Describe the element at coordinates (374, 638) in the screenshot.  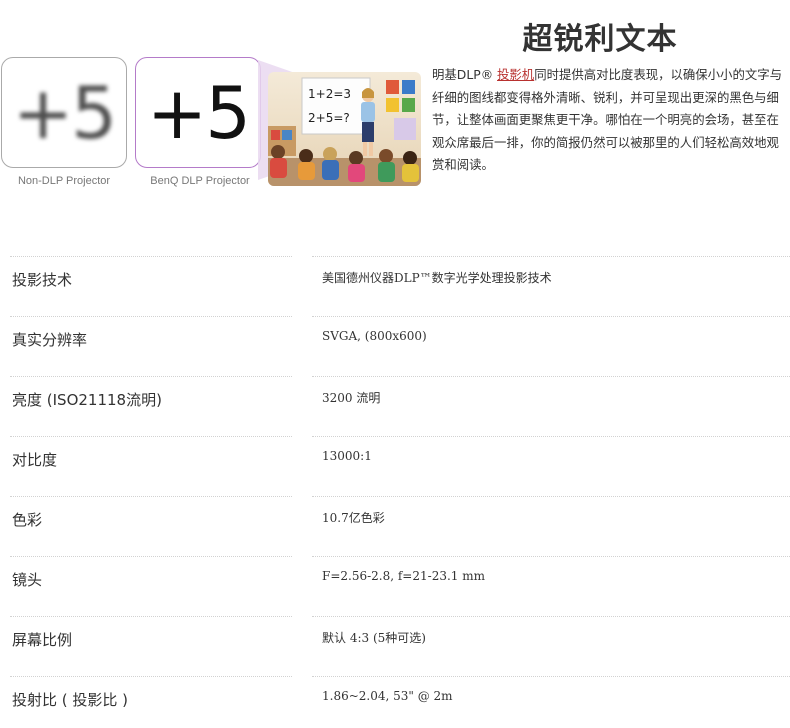
I see `spec-value: 默认 4:3 (5种可选)` at that location.